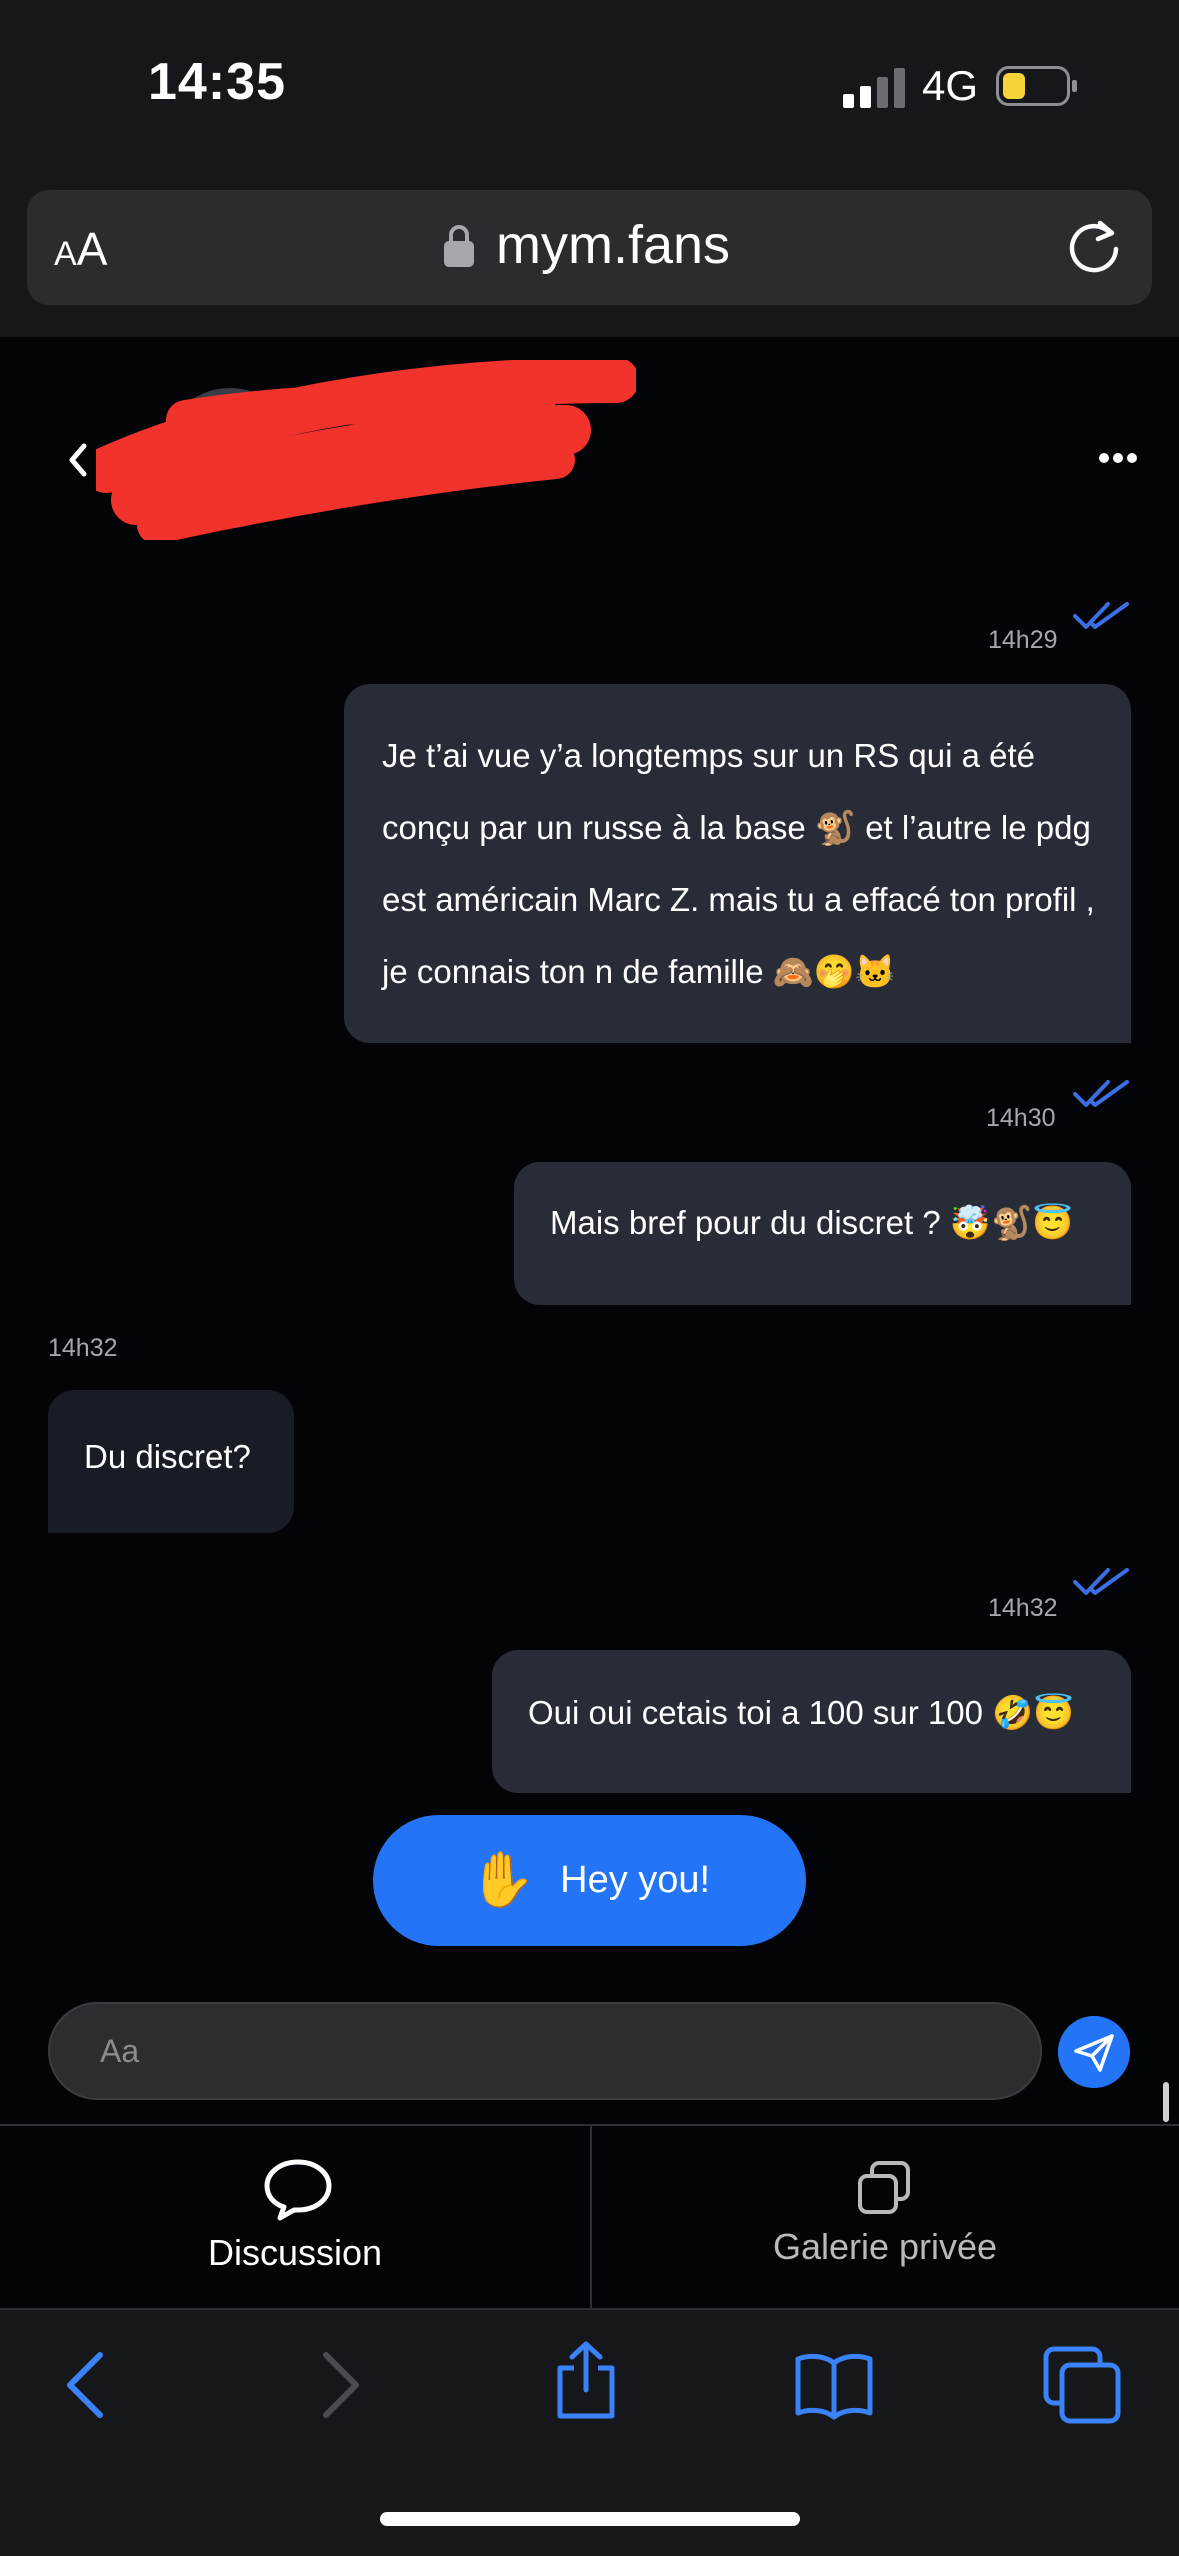 This screenshot has height=2556, width=1179. I want to click on scrollbar, so click(1166, 2102).